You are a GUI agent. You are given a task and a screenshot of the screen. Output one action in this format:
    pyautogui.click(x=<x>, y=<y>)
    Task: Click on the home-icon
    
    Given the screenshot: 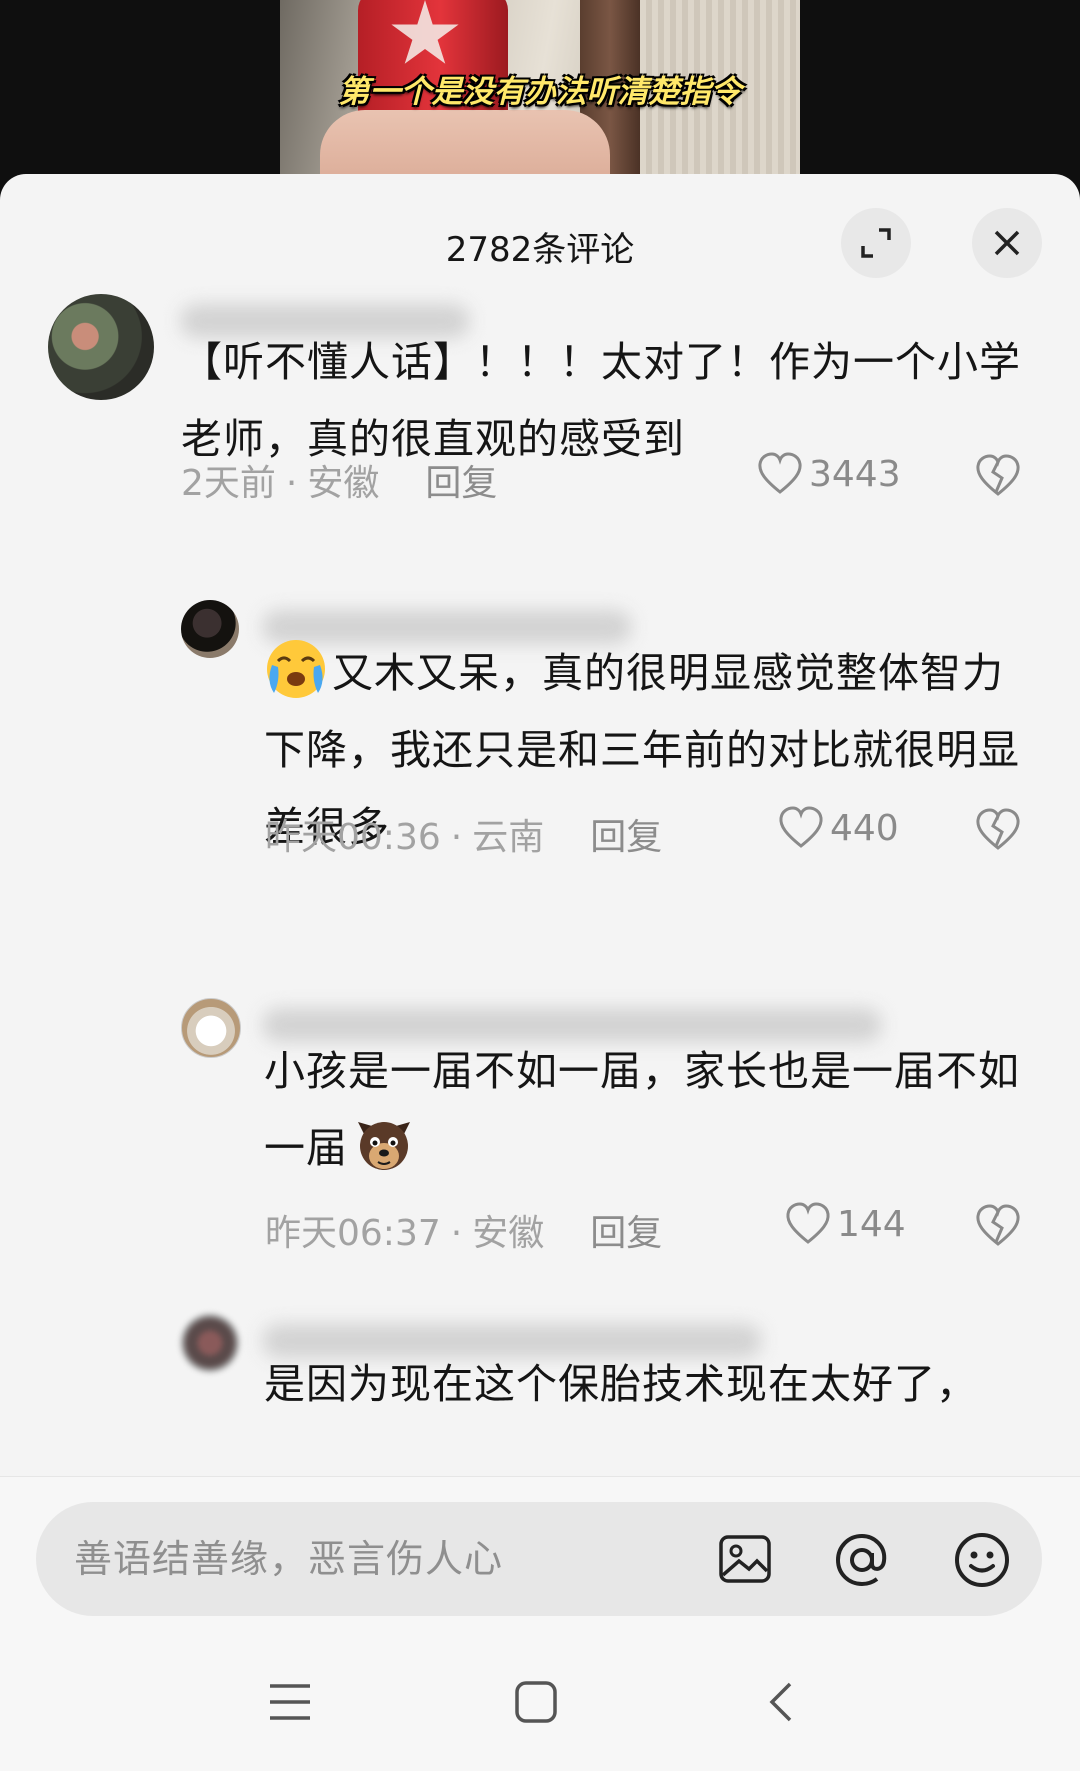 What is the action you would take?
    pyautogui.click(x=536, y=1702)
    